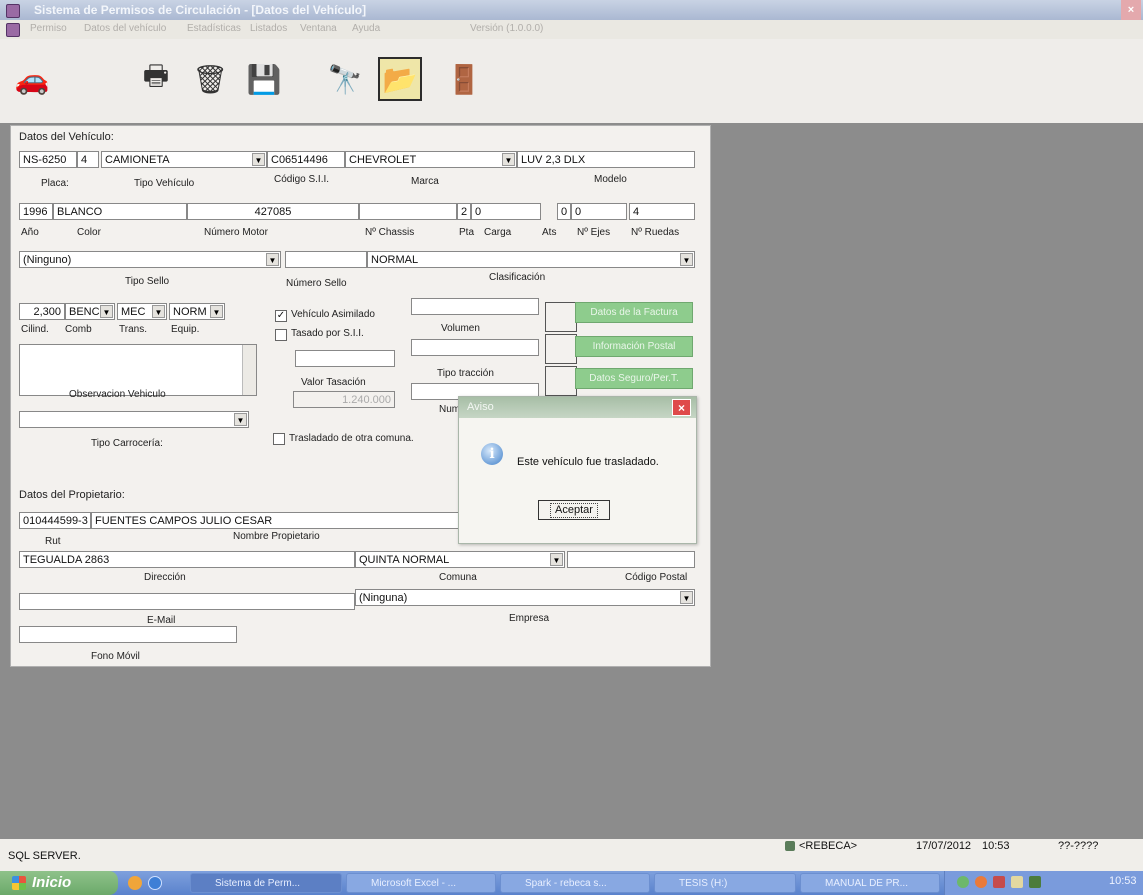  Describe the element at coordinates (32, 79) in the screenshot. I see `car-icon: 🚗` at that location.